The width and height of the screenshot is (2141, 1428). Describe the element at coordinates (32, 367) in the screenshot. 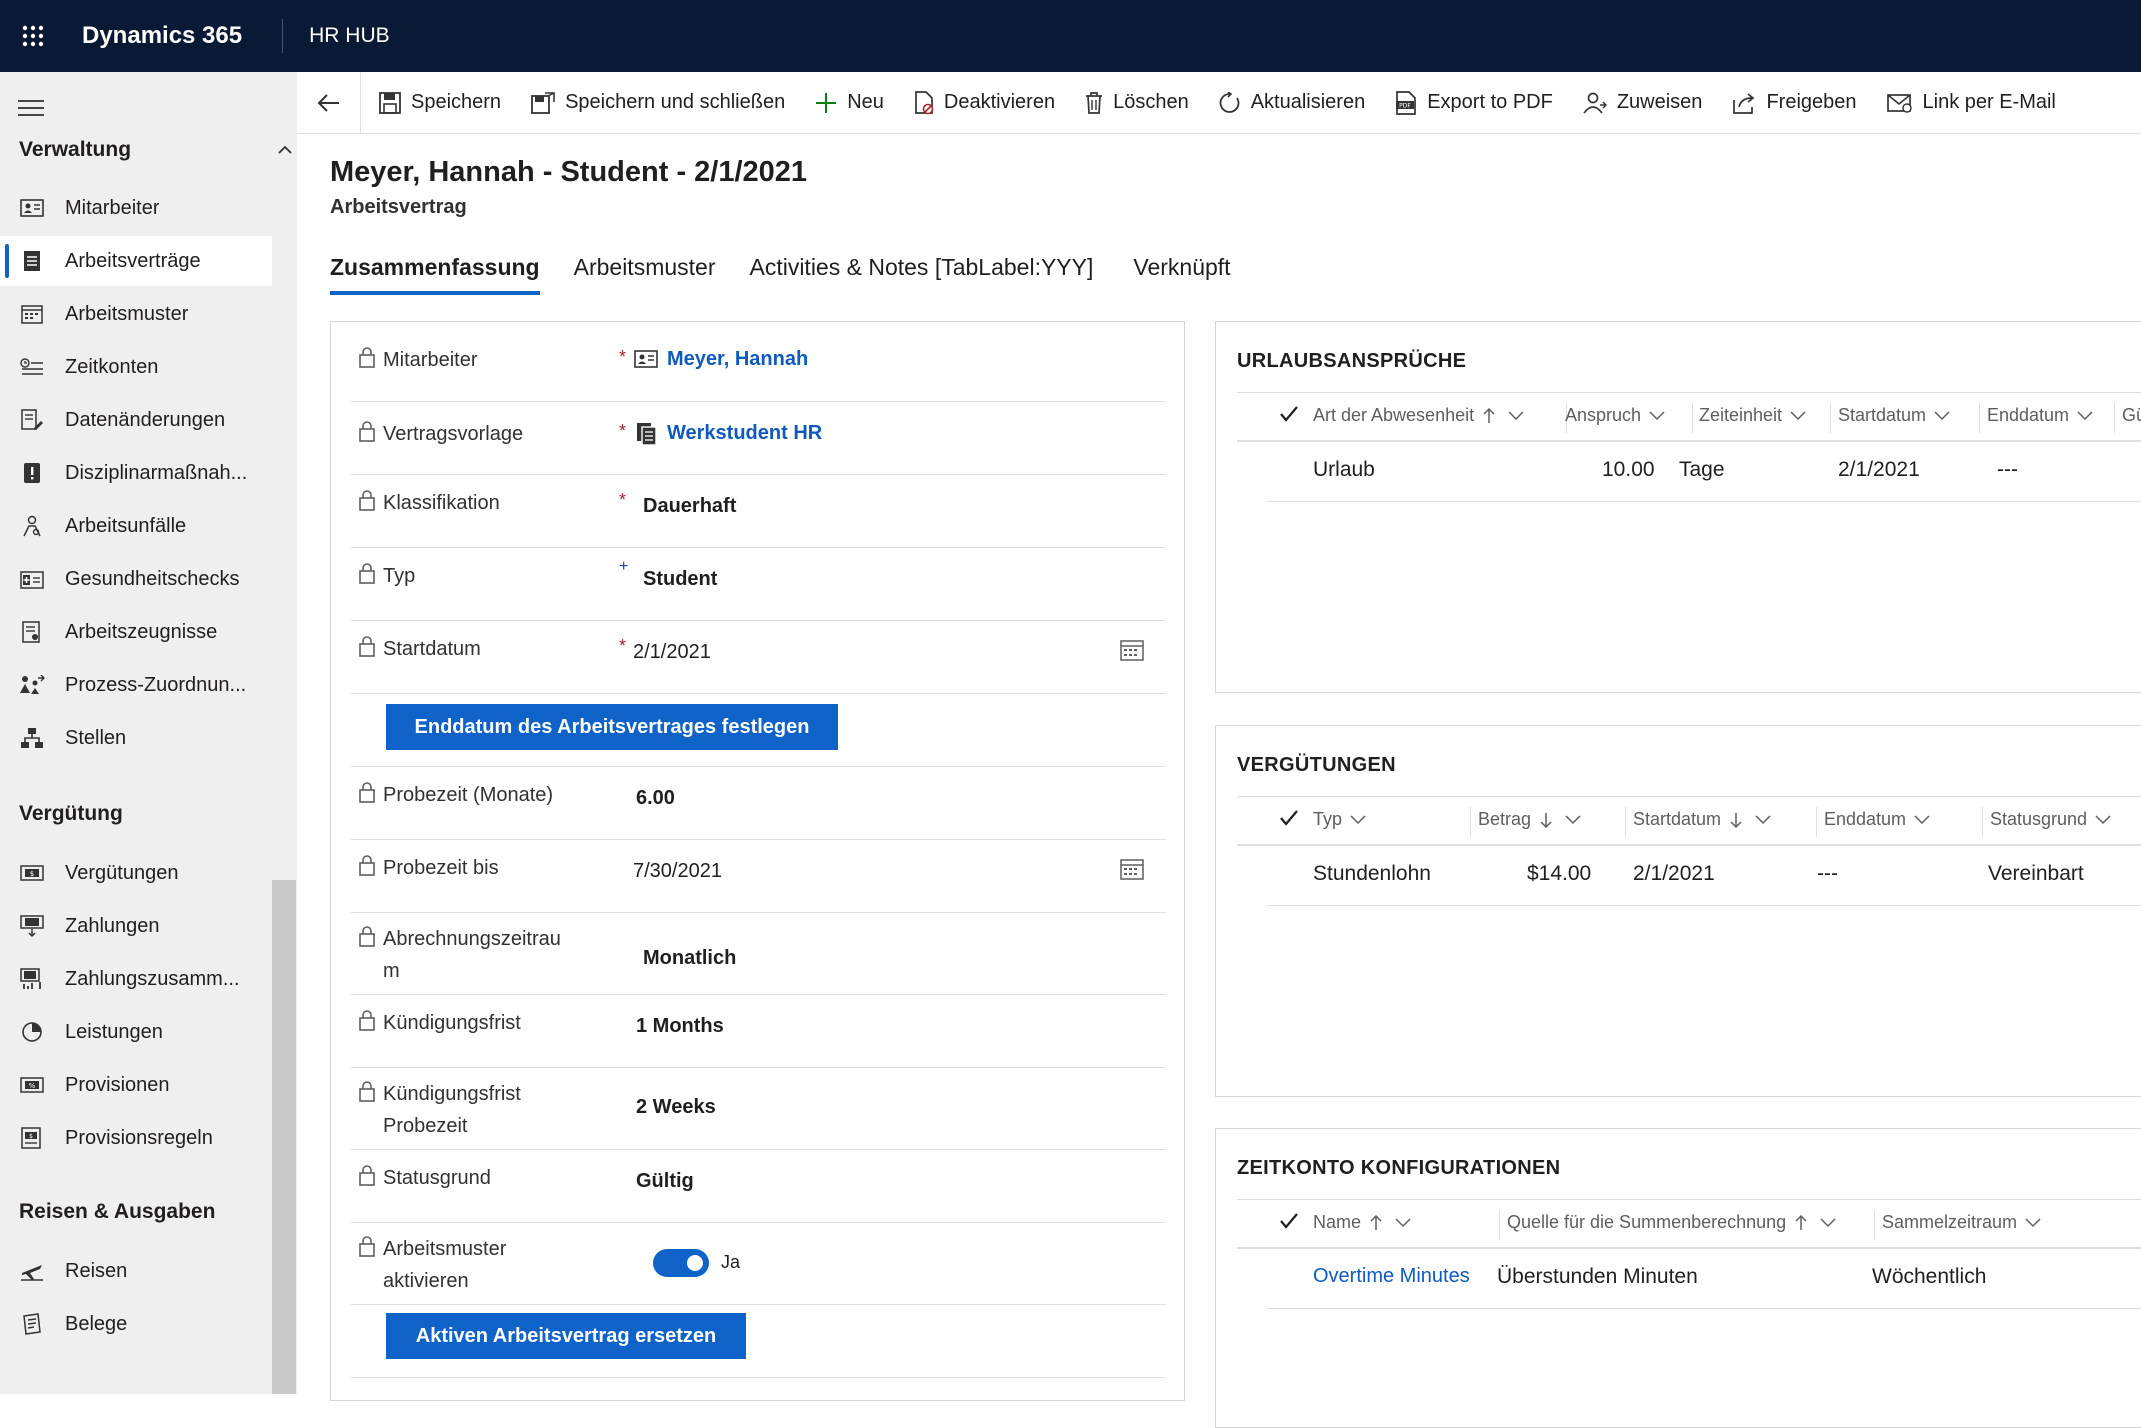

I see `clock-list-icon` at that location.